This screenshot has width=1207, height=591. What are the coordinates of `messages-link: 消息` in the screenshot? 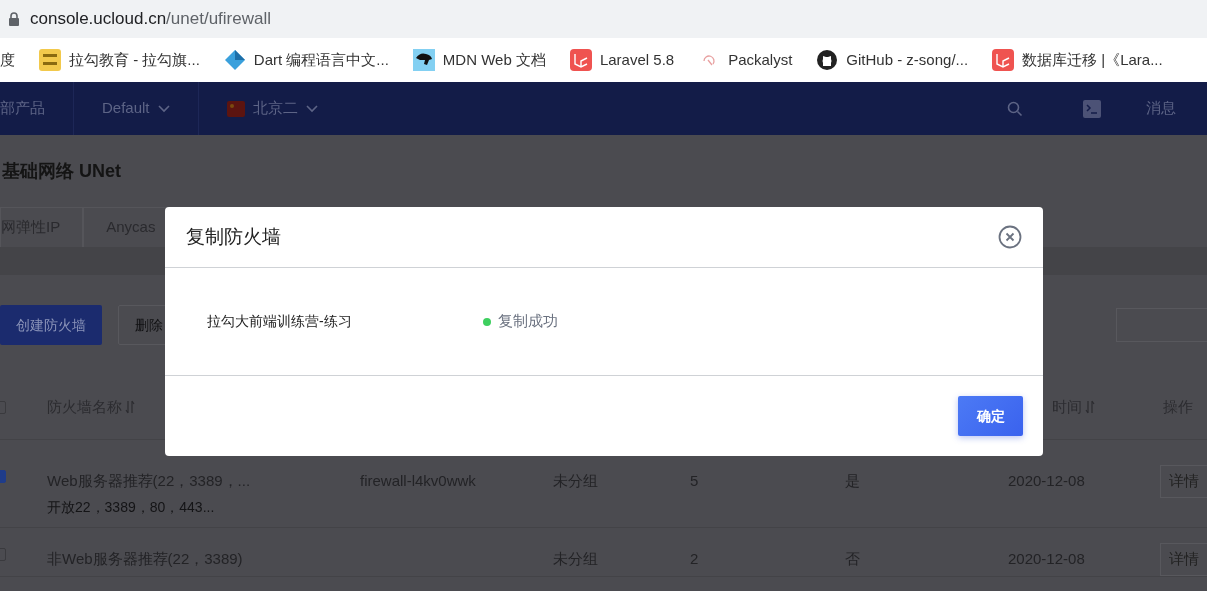 It's located at (1161, 108).